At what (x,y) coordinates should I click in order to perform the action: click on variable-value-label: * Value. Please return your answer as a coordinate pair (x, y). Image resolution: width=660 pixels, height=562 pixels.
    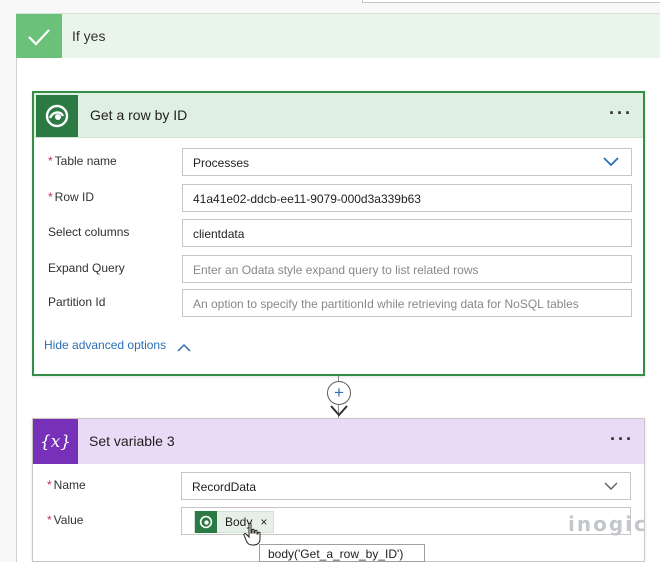
    Looking at the image, I should click on (65, 520).